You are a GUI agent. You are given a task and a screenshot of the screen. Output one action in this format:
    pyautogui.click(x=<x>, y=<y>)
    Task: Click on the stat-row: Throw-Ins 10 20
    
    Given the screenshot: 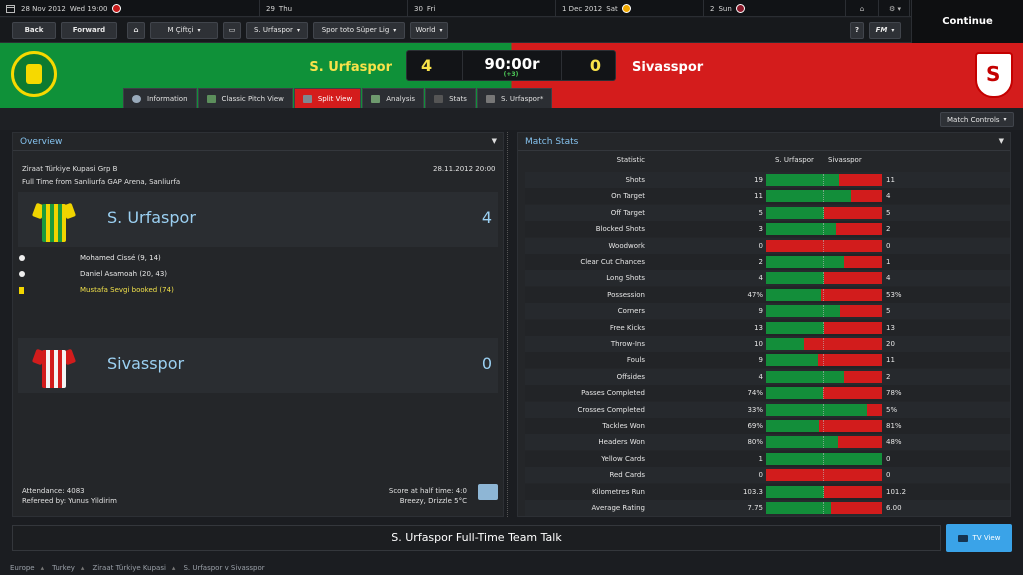 What is the action you would take?
    pyautogui.click(x=767, y=344)
    